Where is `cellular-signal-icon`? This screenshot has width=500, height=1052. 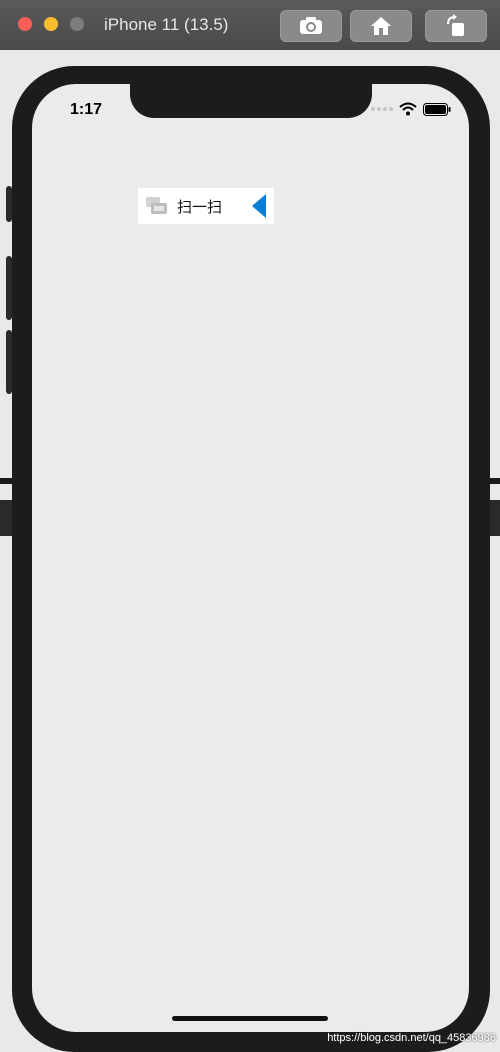 cellular-signal-icon is located at coordinates (382, 109).